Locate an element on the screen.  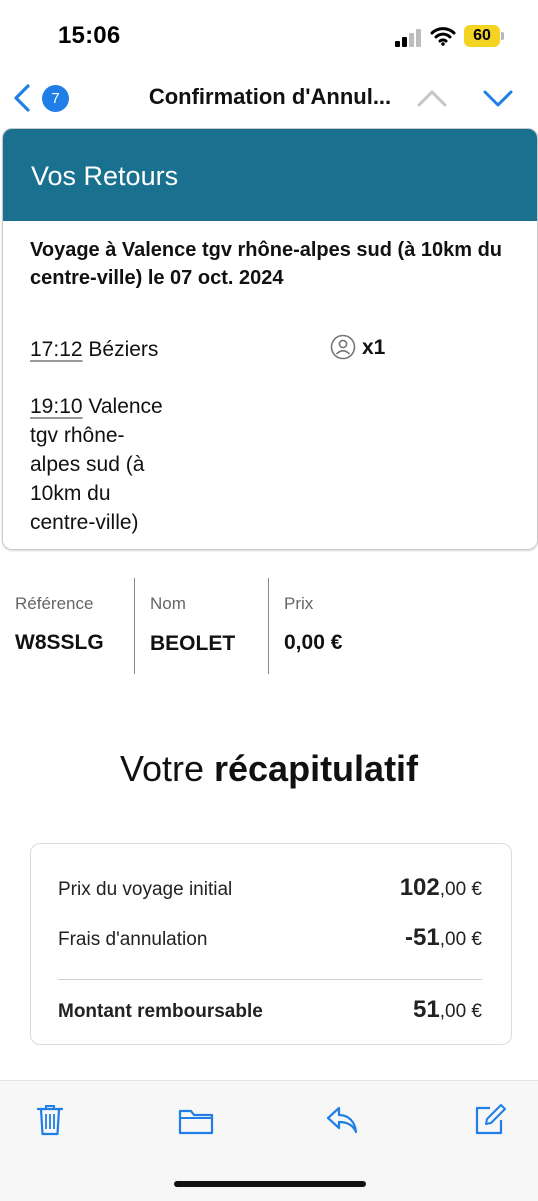
name-label: Nom is located at coordinates (168, 603).